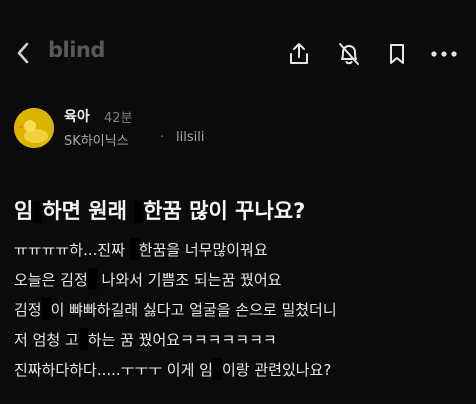 This screenshot has height=404, width=476. Describe the element at coordinates (24, 211) in the screenshot. I see `title-part: 임` at that location.